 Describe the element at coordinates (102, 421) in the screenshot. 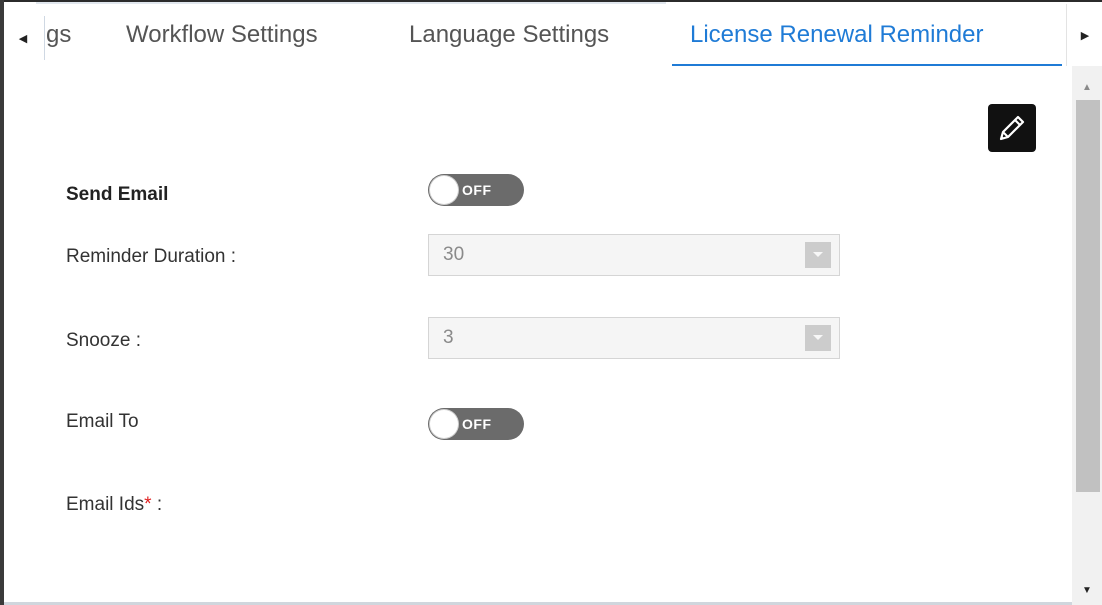

I see `email-to-label: Email To` at that location.